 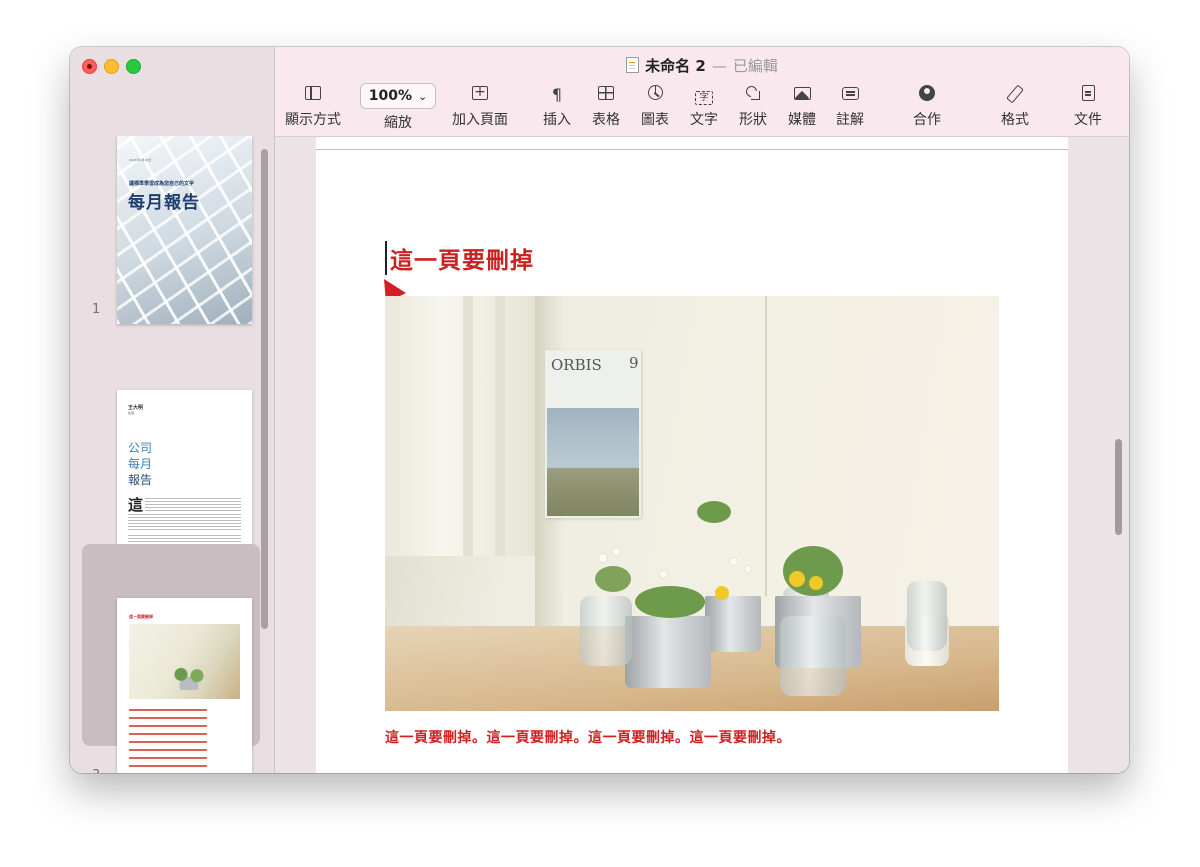 What do you see at coordinates (927, 107) in the screenshot?
I see `collaborate-button: 合作` at bounding box center [927, 107].